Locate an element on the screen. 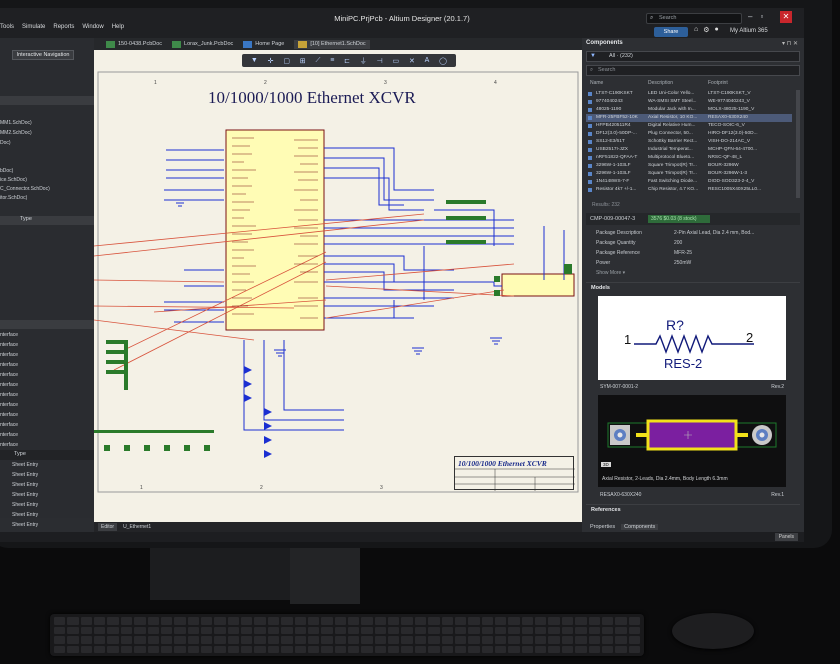  references-section-header: References is located at coordinates (693, 509).